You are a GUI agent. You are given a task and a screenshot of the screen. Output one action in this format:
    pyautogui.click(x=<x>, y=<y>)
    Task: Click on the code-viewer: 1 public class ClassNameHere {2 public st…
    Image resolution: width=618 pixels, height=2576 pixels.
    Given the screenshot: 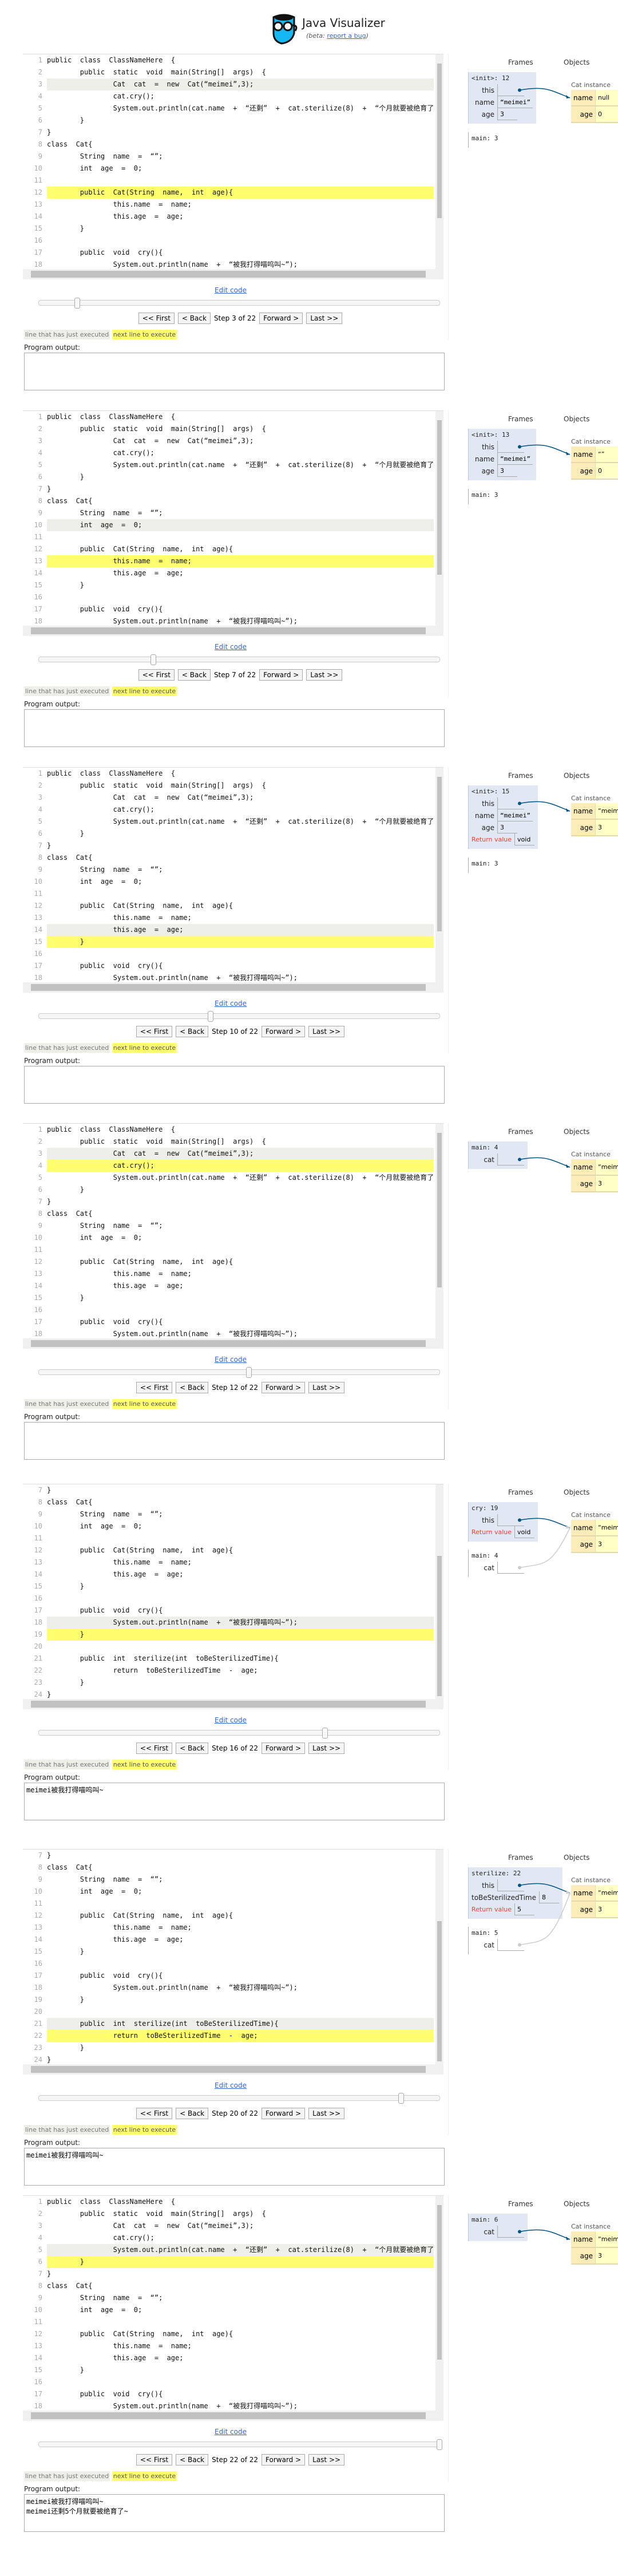 What is the action you would take?
    pyautogui.click(x=233, y=166)
    